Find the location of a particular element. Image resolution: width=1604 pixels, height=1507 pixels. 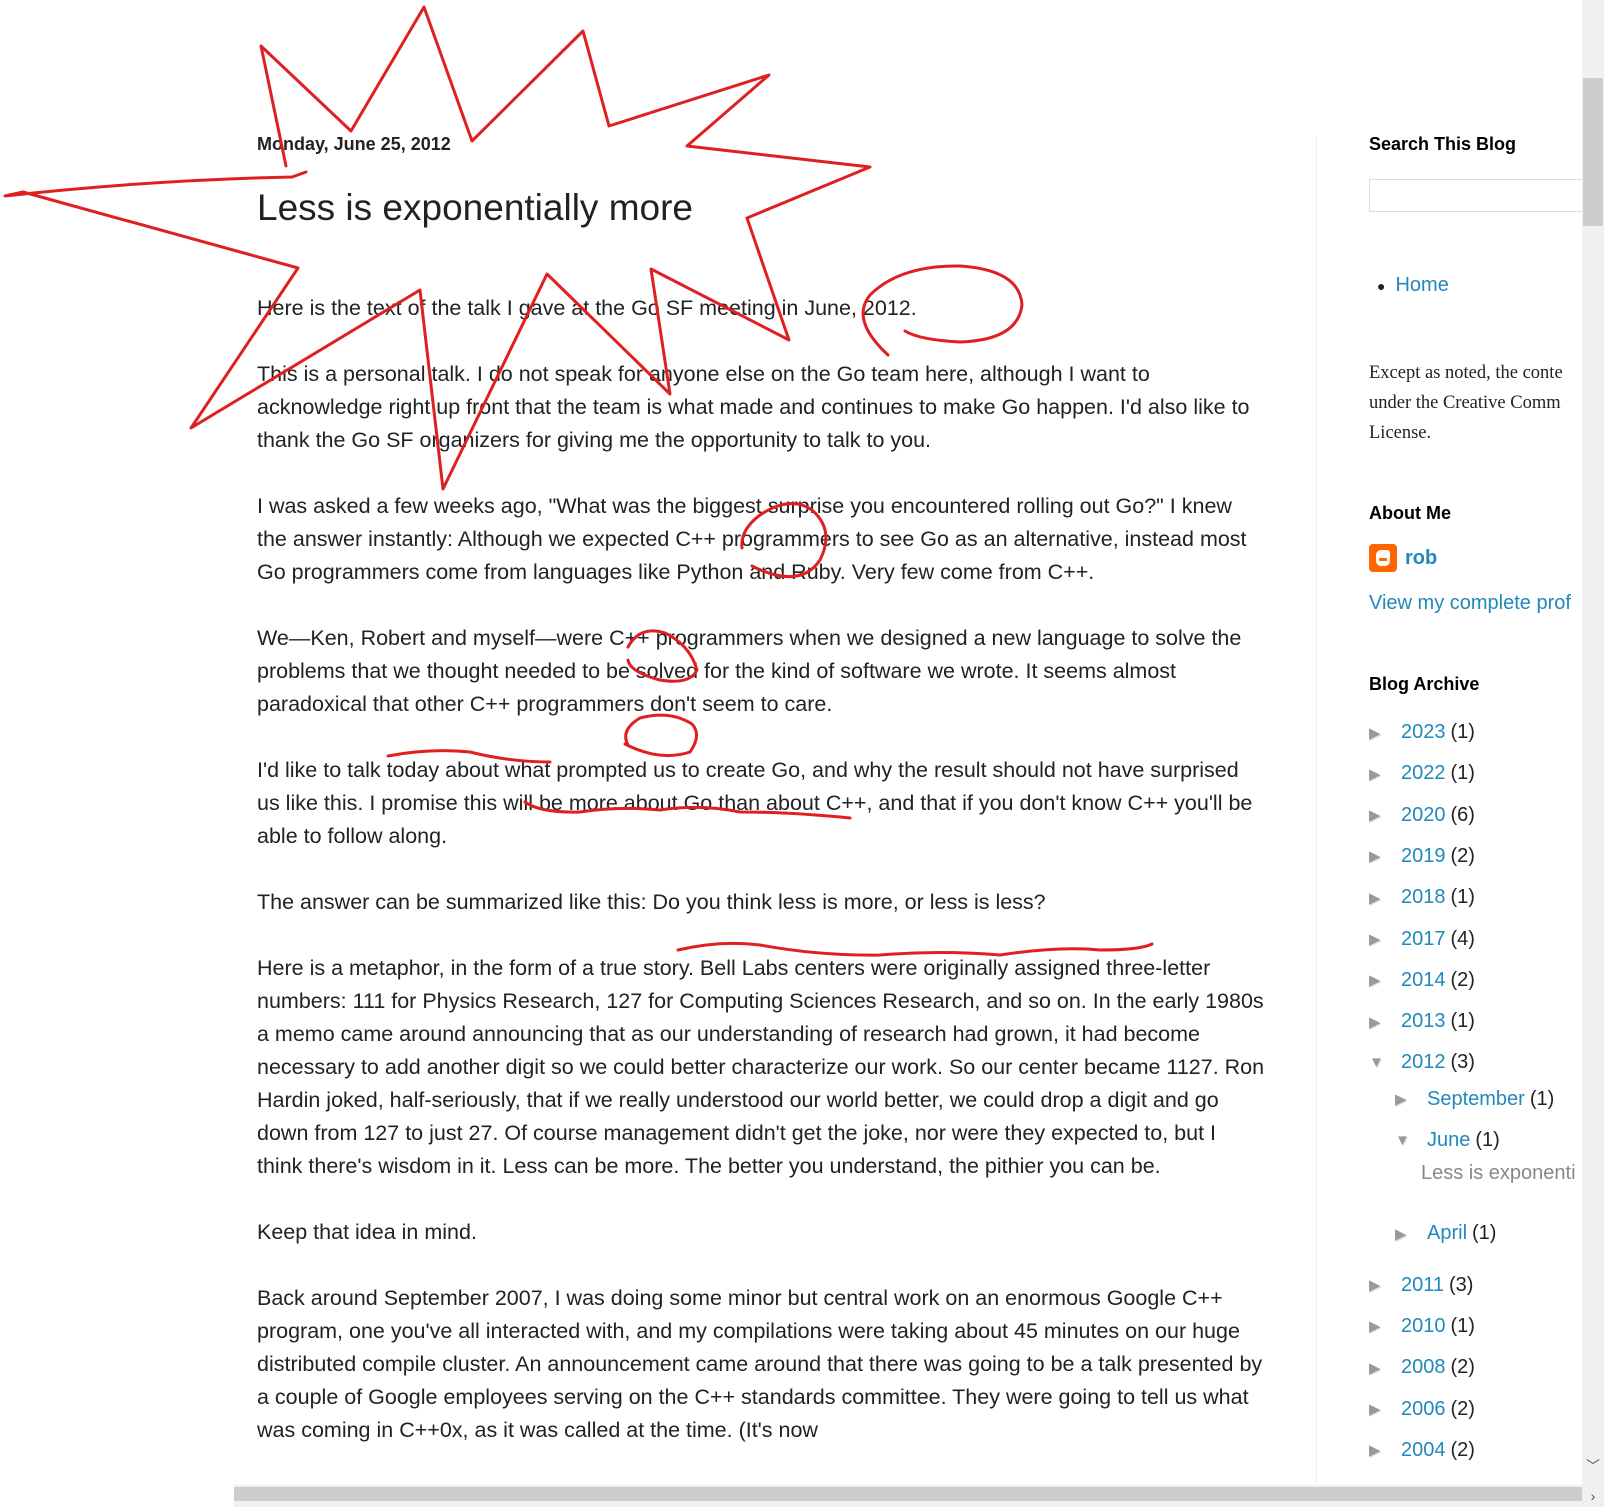

license-line: License. is located at coordinates (1475, 433).